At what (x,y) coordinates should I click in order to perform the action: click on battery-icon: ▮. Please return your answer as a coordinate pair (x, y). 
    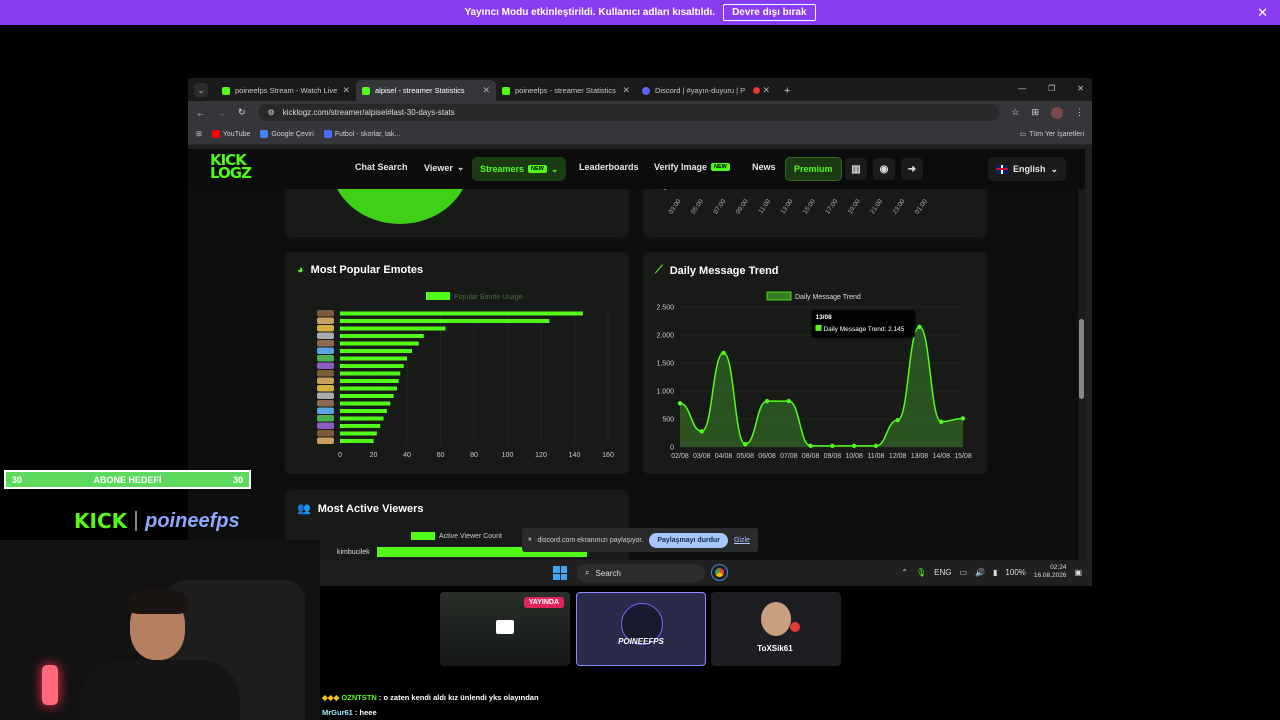
    Looking at the image, I should click on (995, 572).